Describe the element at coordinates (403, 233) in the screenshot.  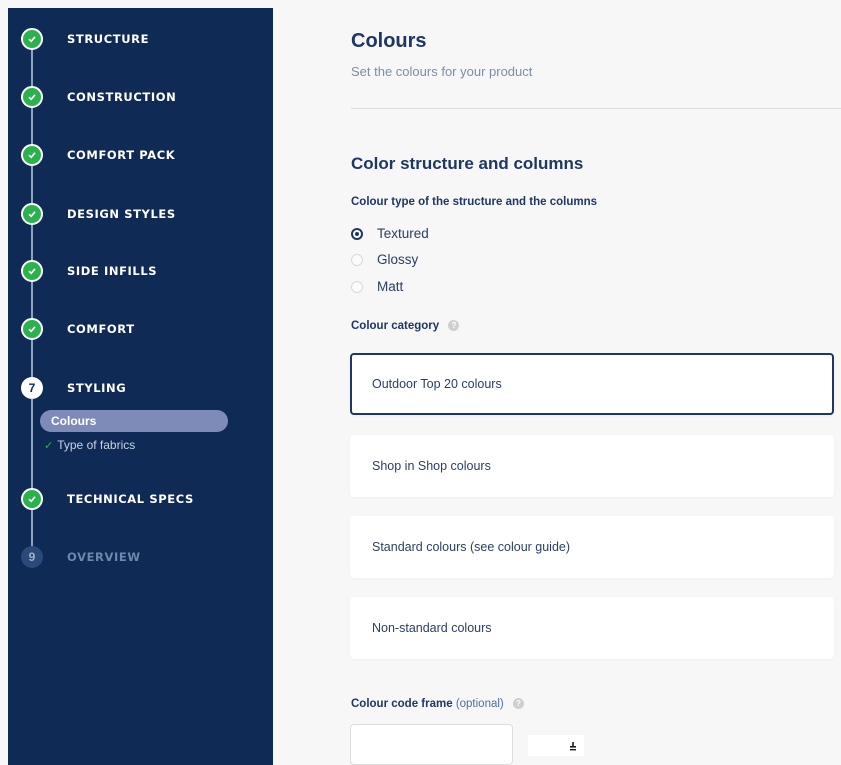
I see `radio-label: Textured` at that location.